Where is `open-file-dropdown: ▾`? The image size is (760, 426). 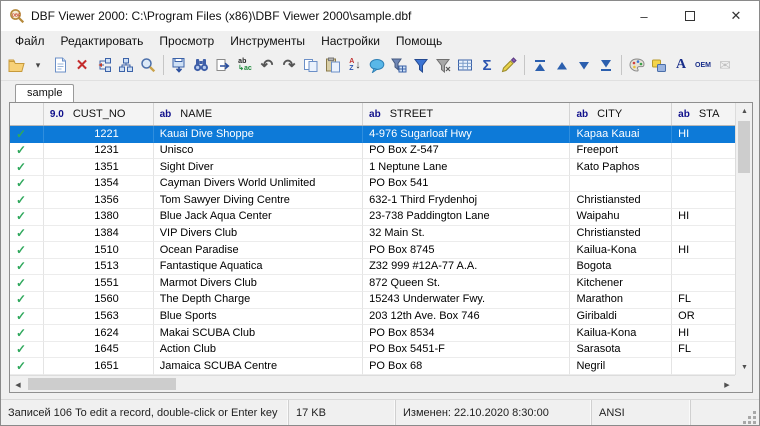 open-file-dropdown: ▾ is located at coordinates (38, 65).